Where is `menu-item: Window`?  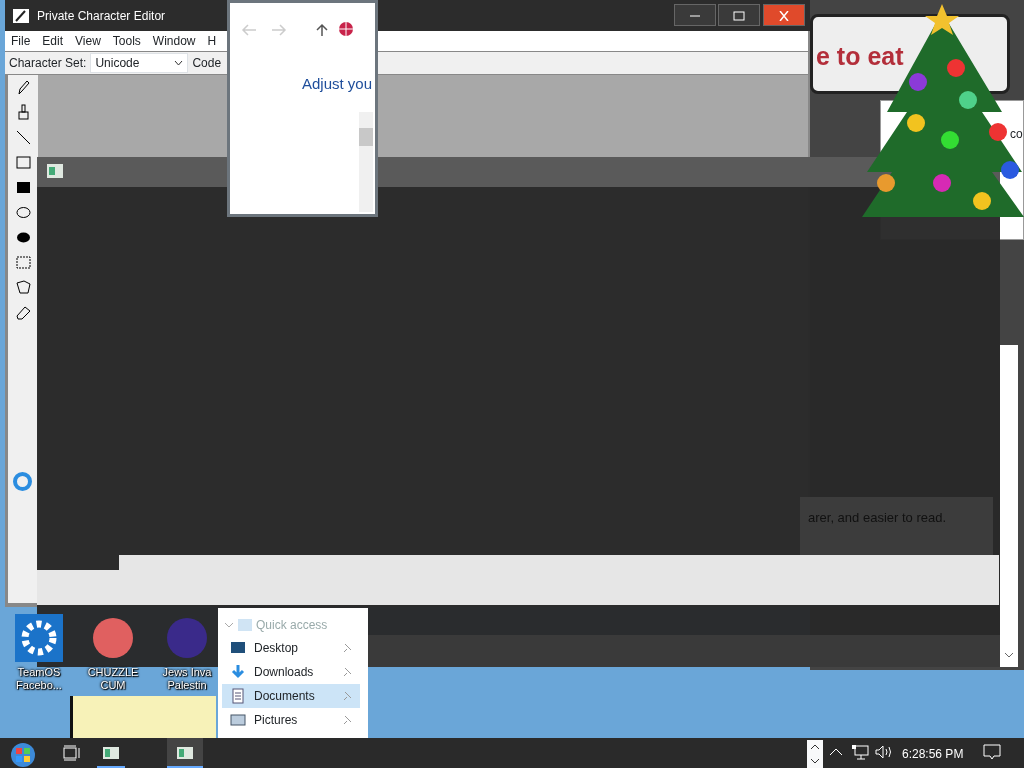
menu-item: Window is located at coordinates (174, 41).